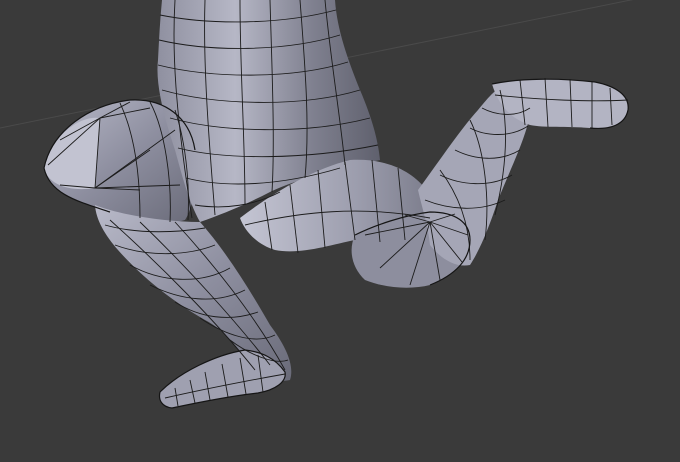 The height and width of the screenshot is (462, 680). I want to click on left-thigh-pole, so click(72, 153).